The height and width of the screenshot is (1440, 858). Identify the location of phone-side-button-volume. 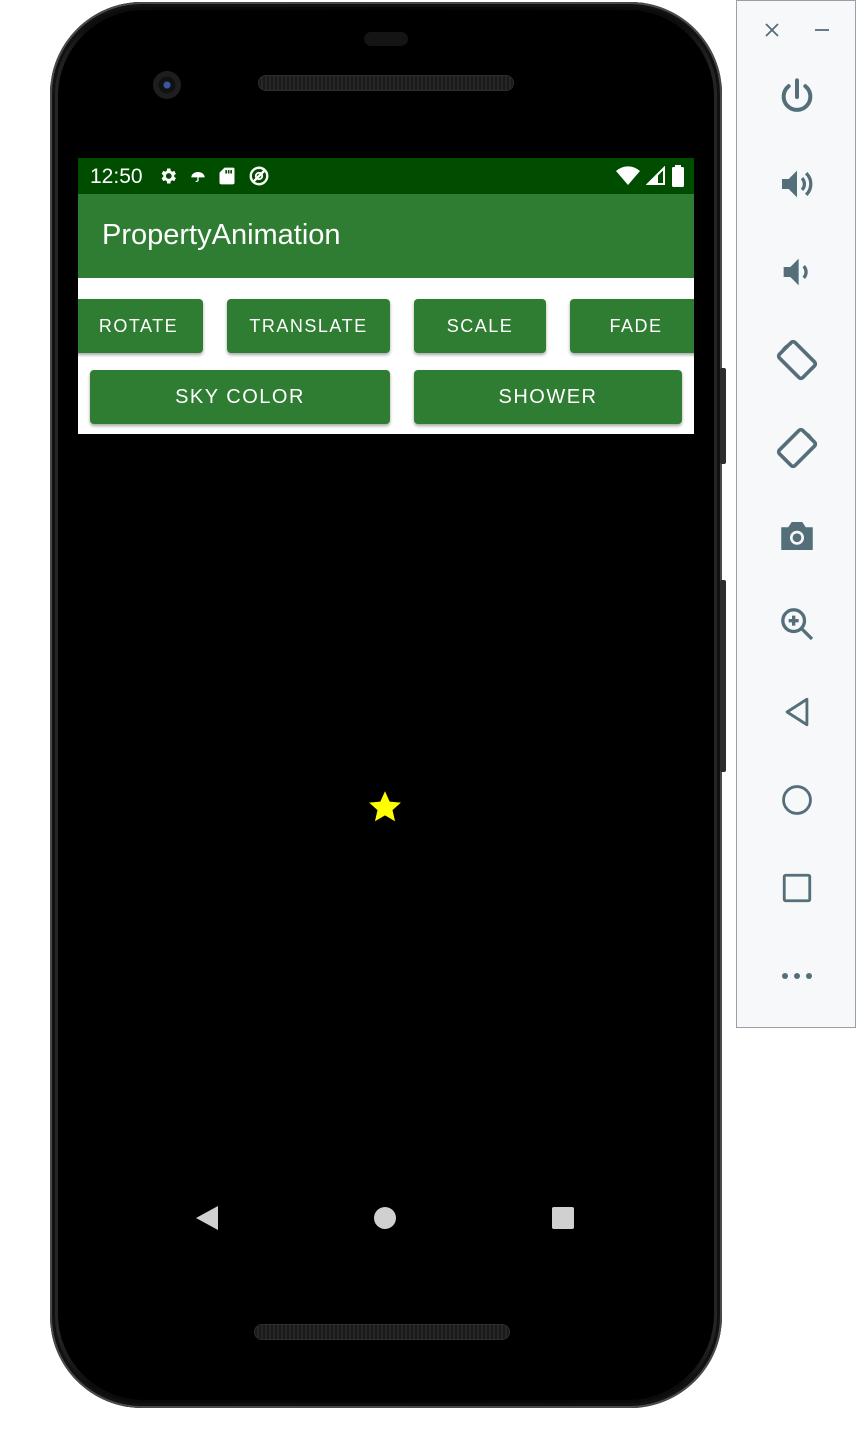
(723, 676).